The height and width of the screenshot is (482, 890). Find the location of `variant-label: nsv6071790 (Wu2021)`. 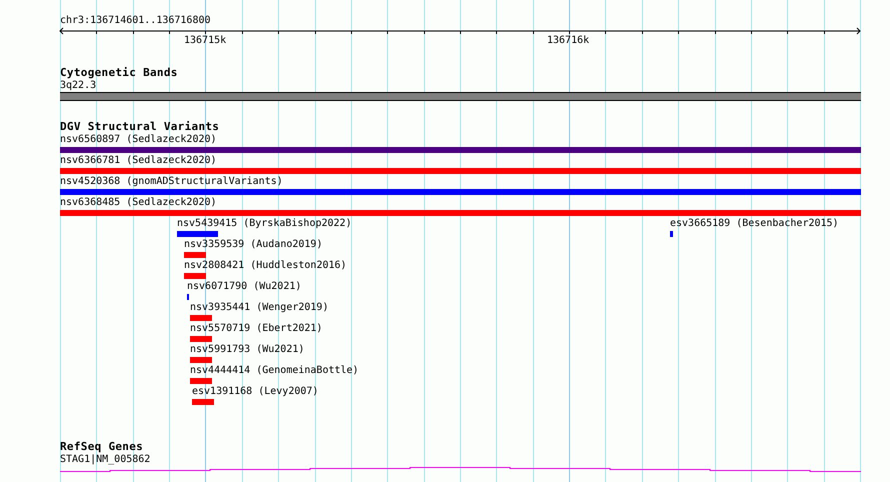

variant-label: nsv6071790 (Wu2021) is located at coordinates (244, 287).